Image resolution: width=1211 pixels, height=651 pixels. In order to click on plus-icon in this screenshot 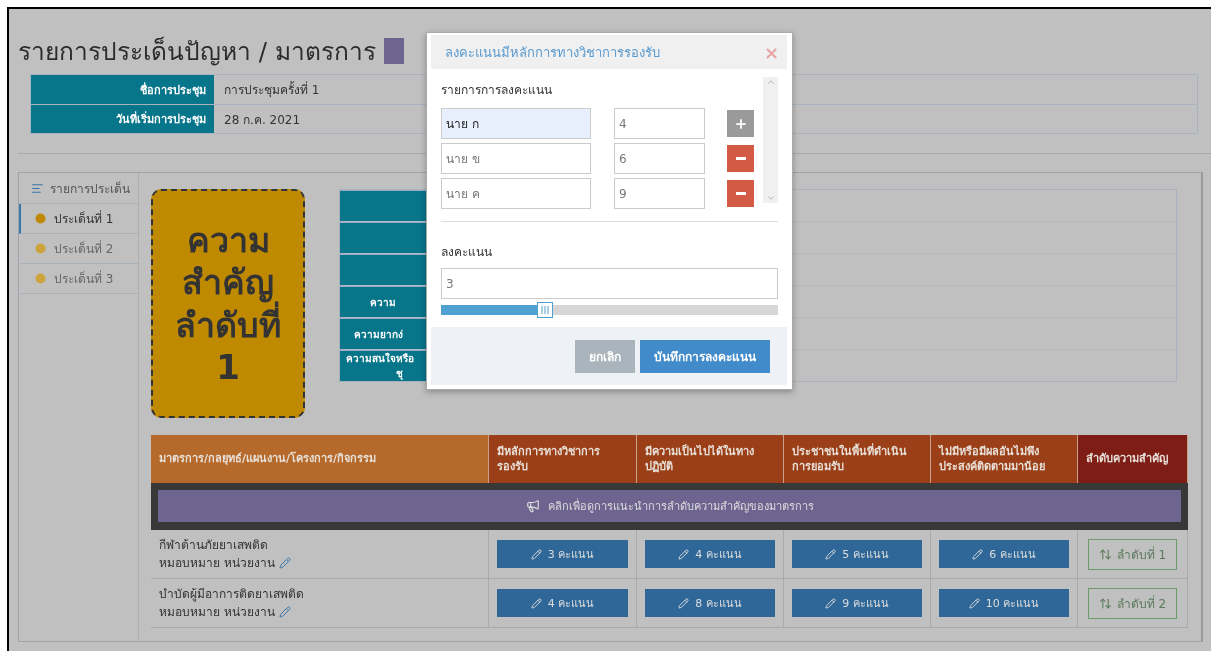, I will do `click(740, 123)`.